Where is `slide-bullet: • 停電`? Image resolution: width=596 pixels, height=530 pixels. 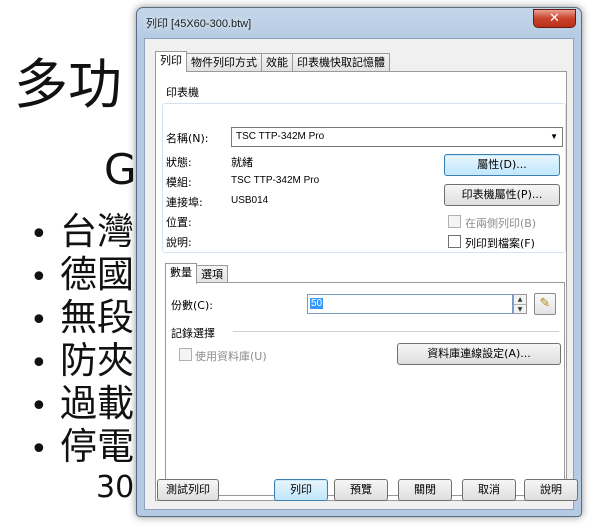 slide-bullet: • 停電 is located at coordinates (82, 446).